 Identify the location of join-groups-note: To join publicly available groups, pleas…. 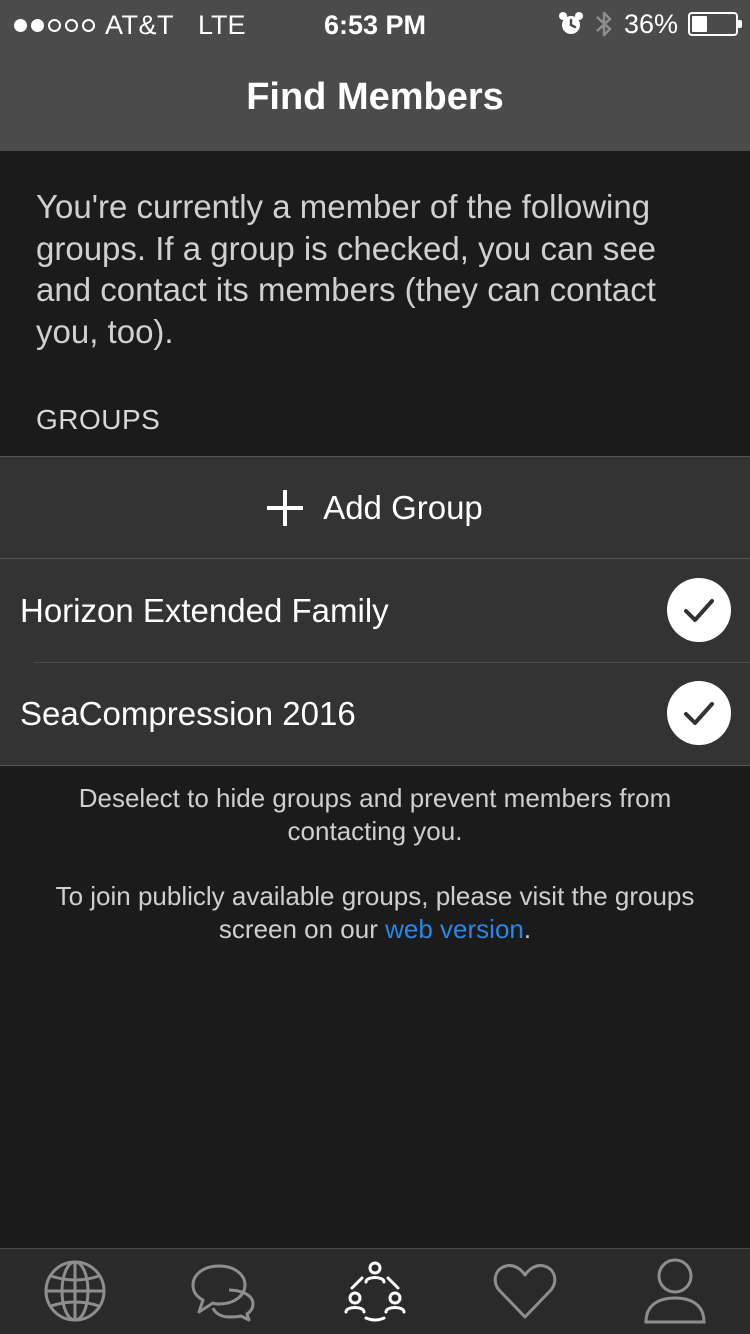
(375, 912).